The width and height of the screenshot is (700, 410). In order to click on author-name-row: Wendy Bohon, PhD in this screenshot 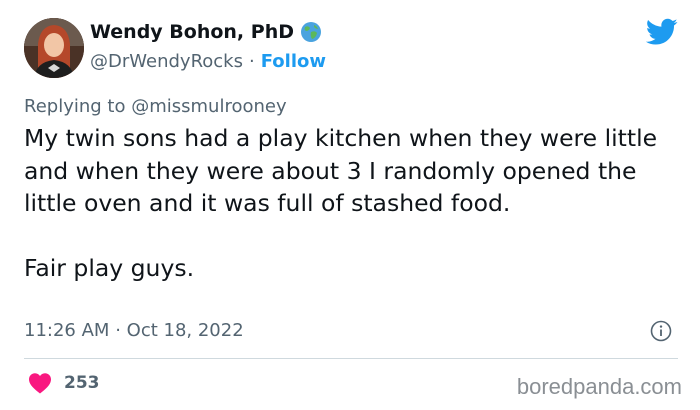, I will do `click(206, 32)`.